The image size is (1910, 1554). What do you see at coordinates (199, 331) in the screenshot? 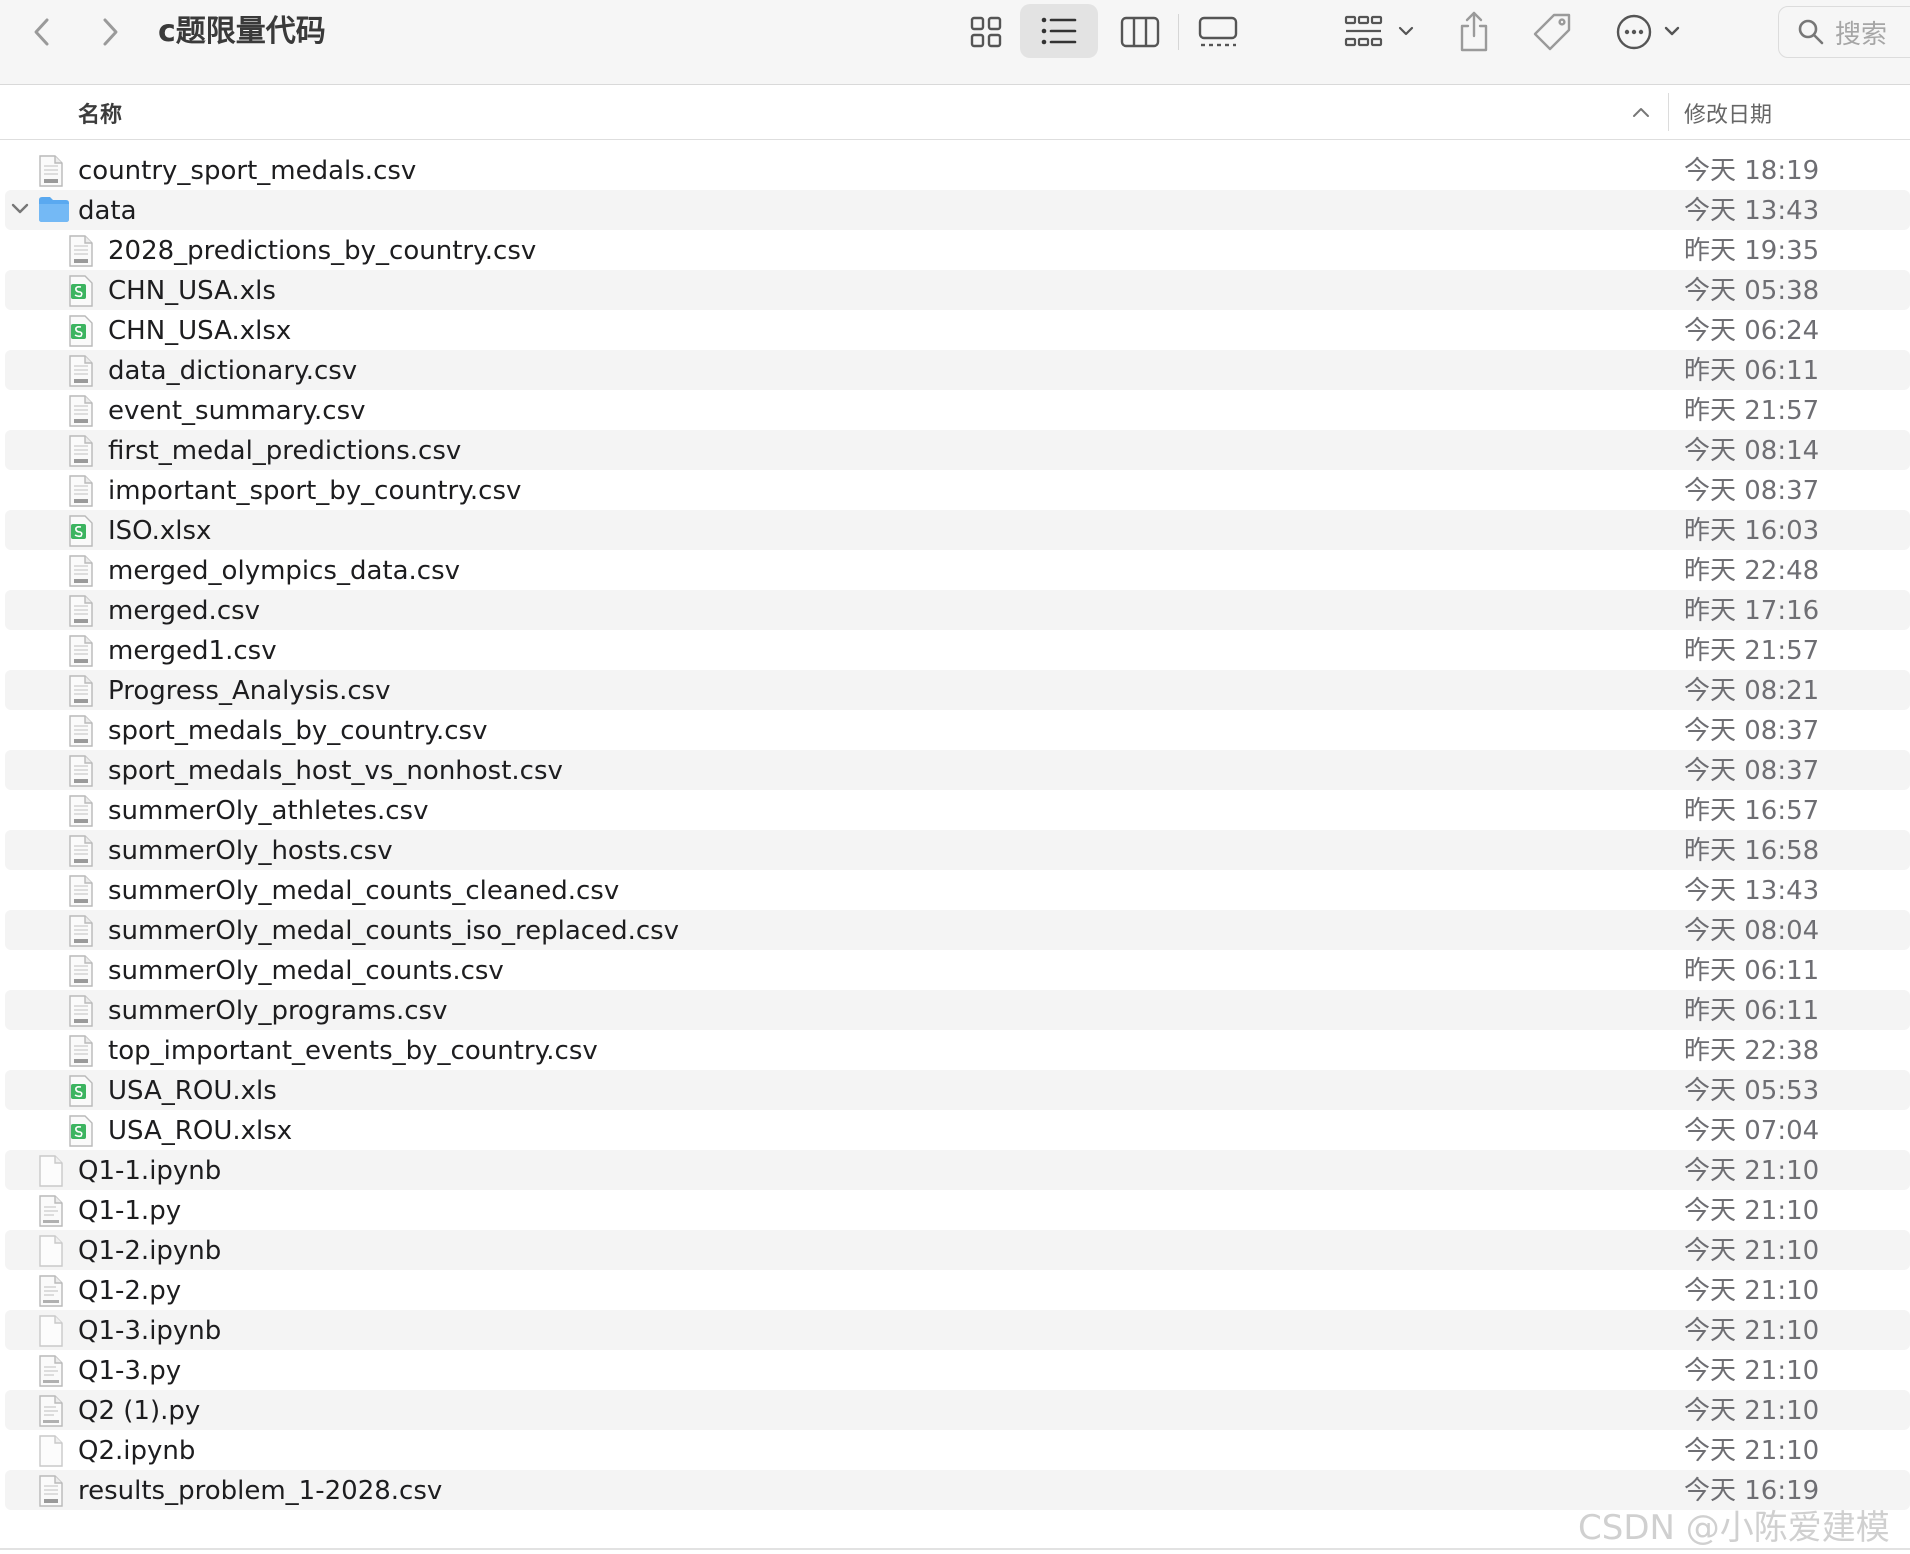
I see `file-name: CHN_USA.xlsx` at bounding box center [199, 331].